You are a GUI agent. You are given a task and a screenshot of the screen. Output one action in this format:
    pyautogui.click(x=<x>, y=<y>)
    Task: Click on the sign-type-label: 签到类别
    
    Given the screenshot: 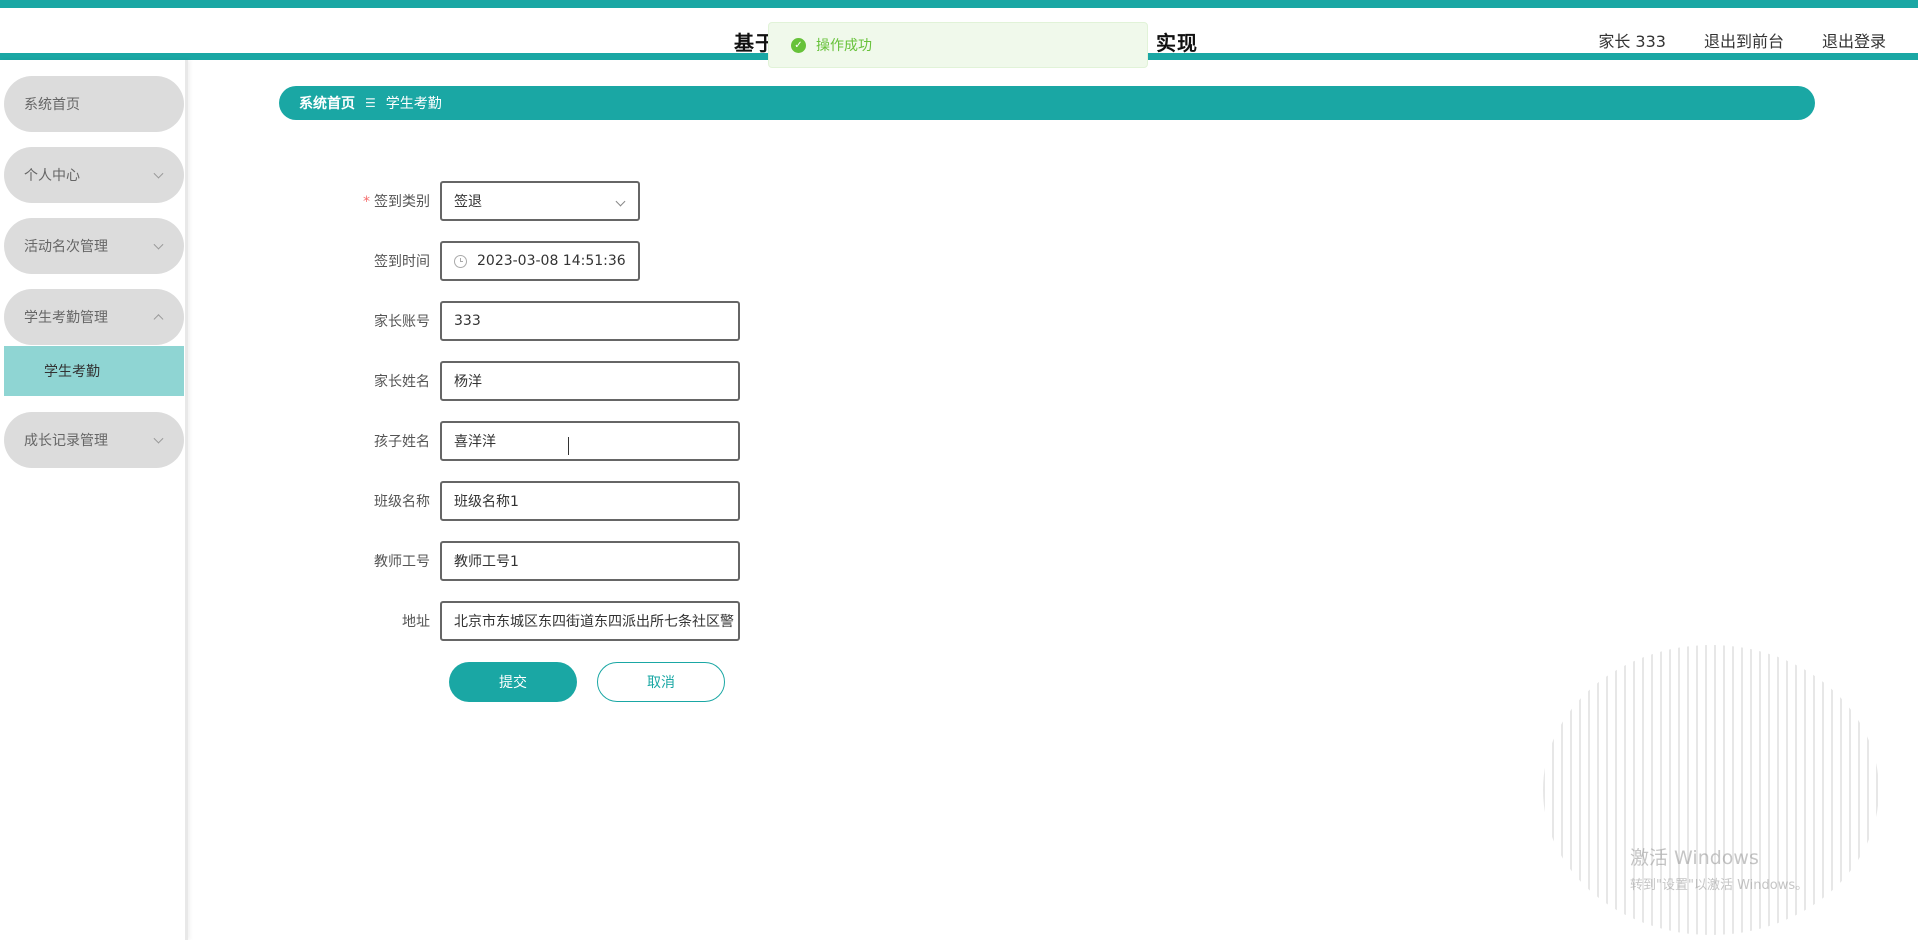 What is the action you would take?
    pyautogui.click(x=402, y=202)
    